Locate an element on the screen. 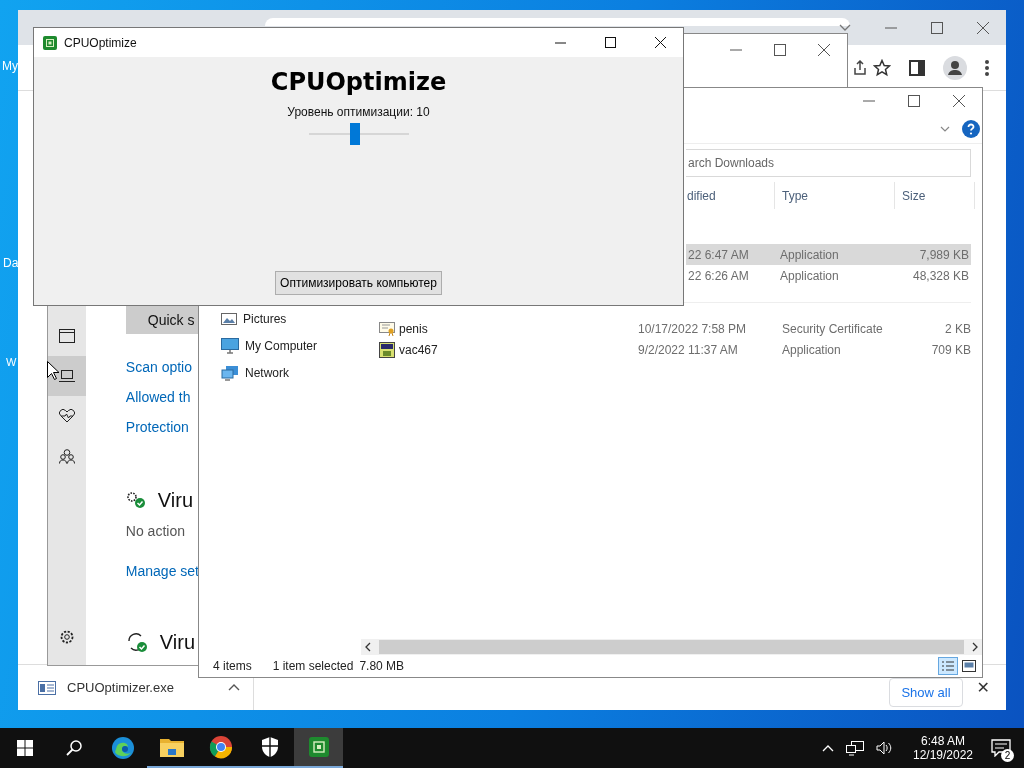 This screenshot has height=768, width=1024. file-row: vac467 9/2/2022 11:37 AM Application 709 KB is located at coordinates (665, 349).